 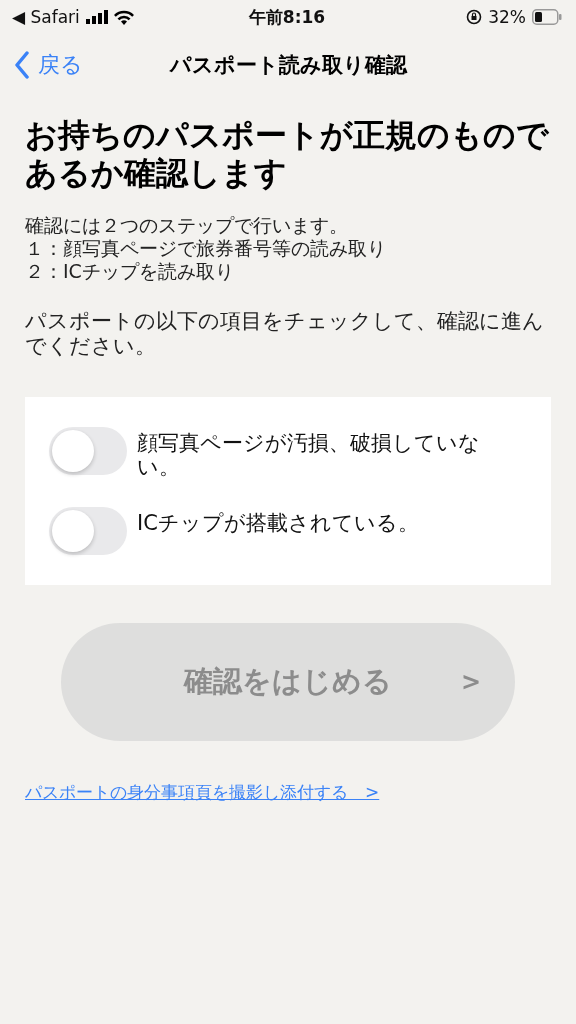 What do you see at coordinates (187, 225) in the screenshot?
I see `intro-line: 確認には２つのステップで行います。` at bounding box center [187, 225].